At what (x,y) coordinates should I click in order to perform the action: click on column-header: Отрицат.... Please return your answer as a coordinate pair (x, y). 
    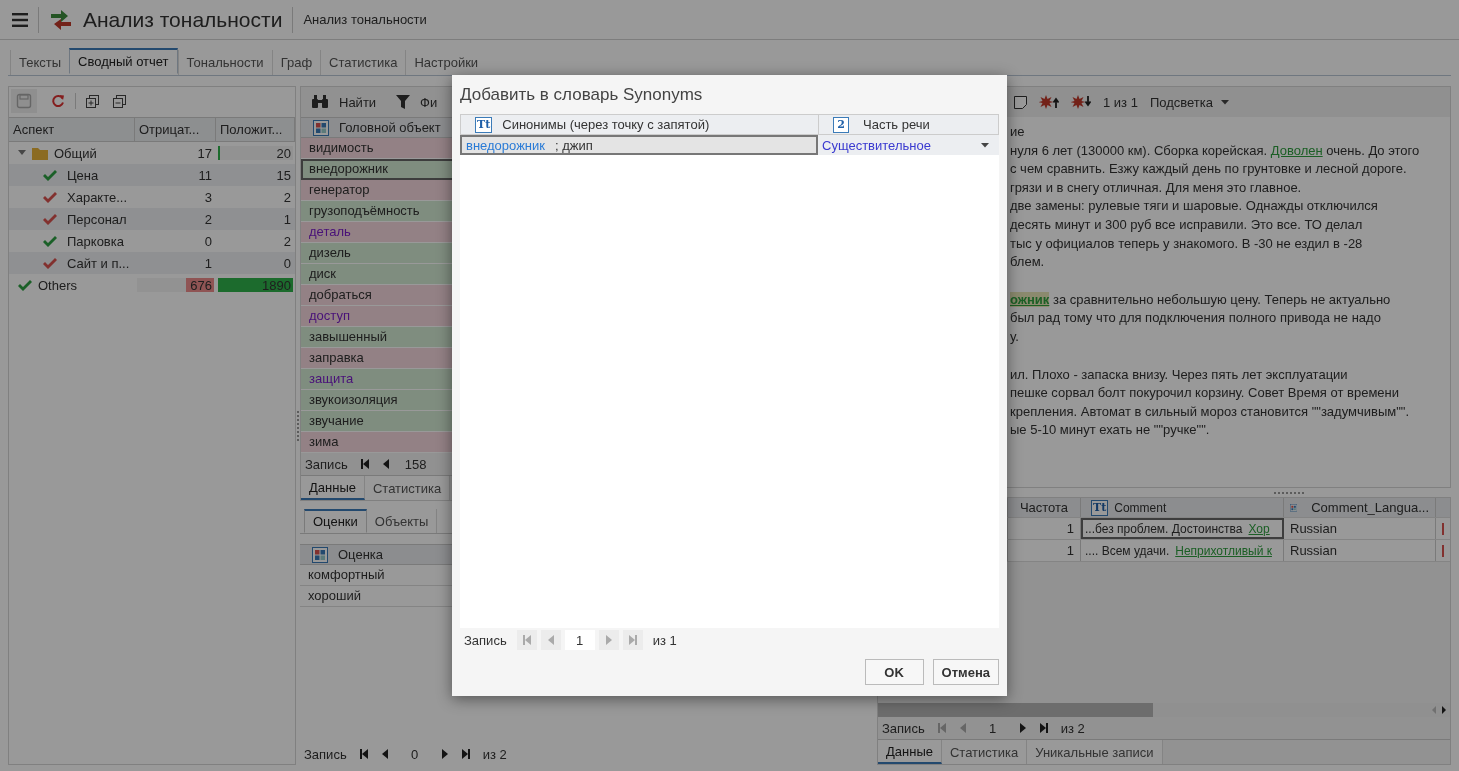
    Looking at the image, I should click on (175, 129).